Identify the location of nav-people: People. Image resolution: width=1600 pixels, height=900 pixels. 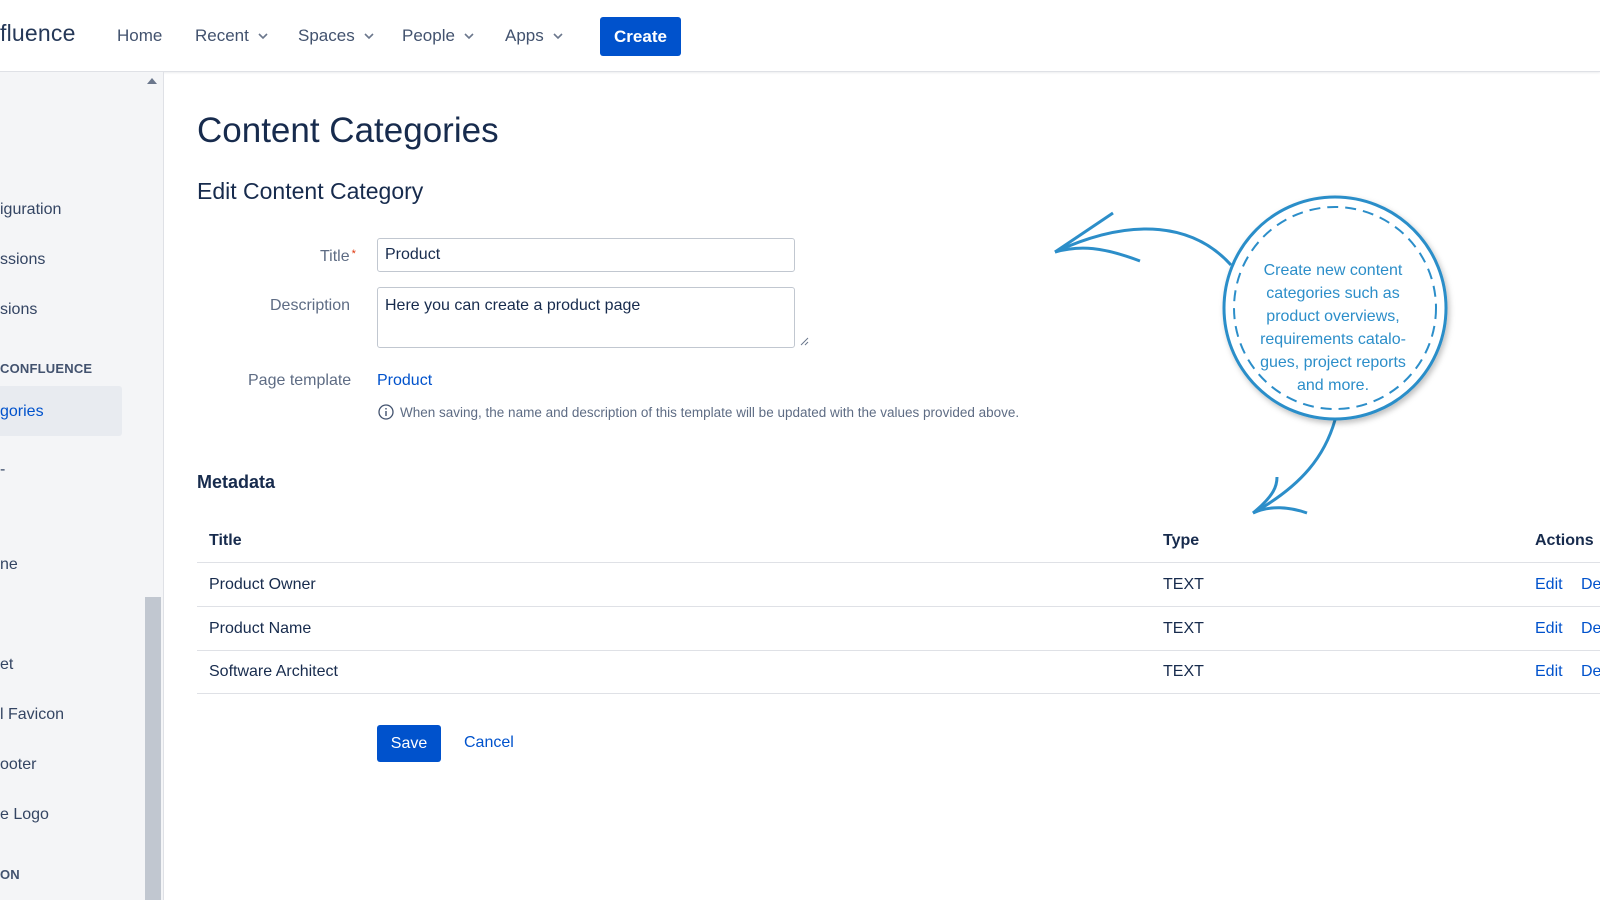
(438, 36).